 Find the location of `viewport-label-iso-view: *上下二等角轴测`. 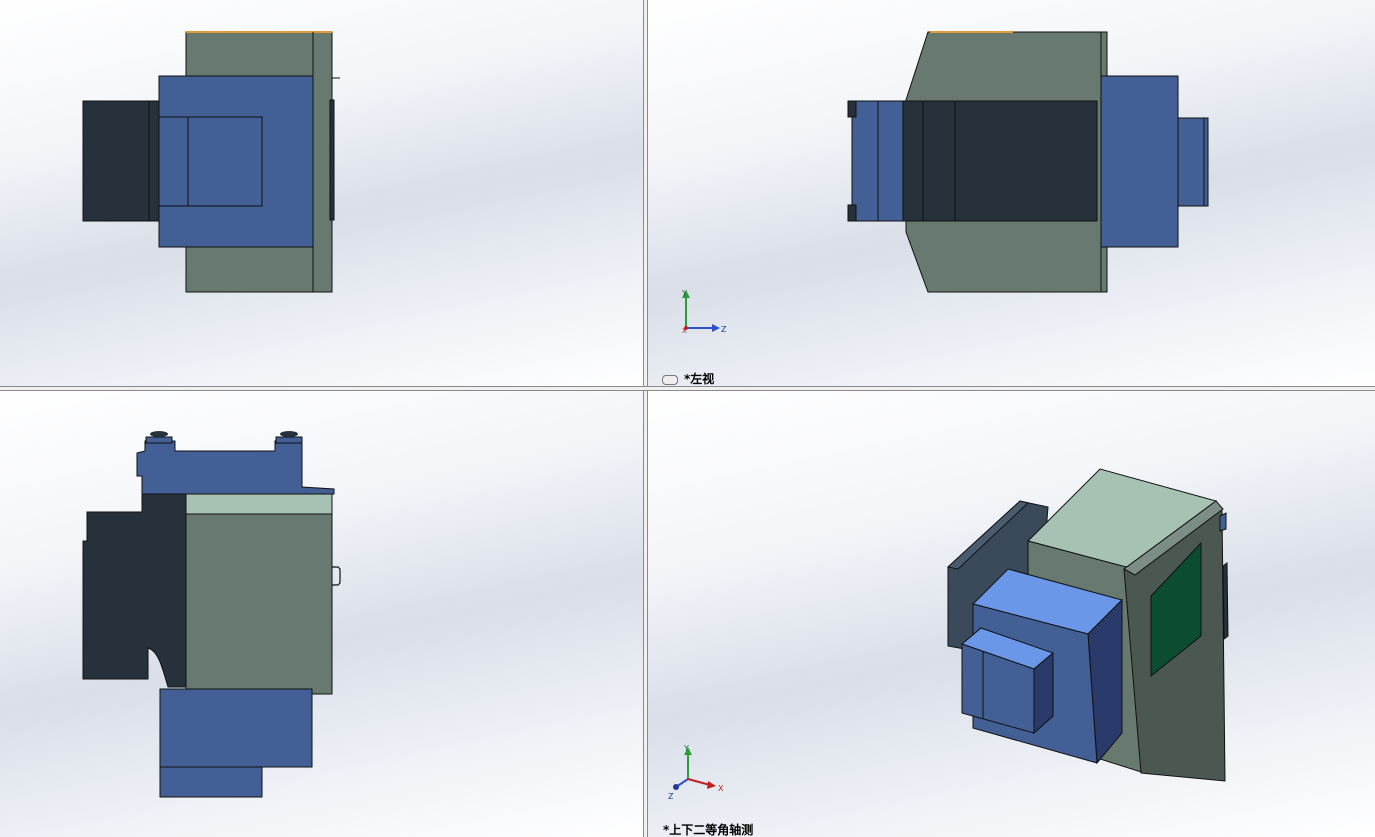

viewport-label-iso-view: *上下二等角轴测 is located at coordinates (708, 830).